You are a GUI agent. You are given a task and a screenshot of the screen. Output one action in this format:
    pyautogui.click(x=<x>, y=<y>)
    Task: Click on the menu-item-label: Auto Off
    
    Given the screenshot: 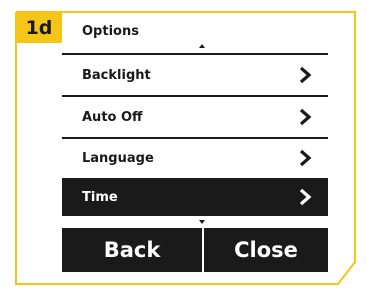 What is the action you would take?
    pyautogui.click(x=112, y=117)
    